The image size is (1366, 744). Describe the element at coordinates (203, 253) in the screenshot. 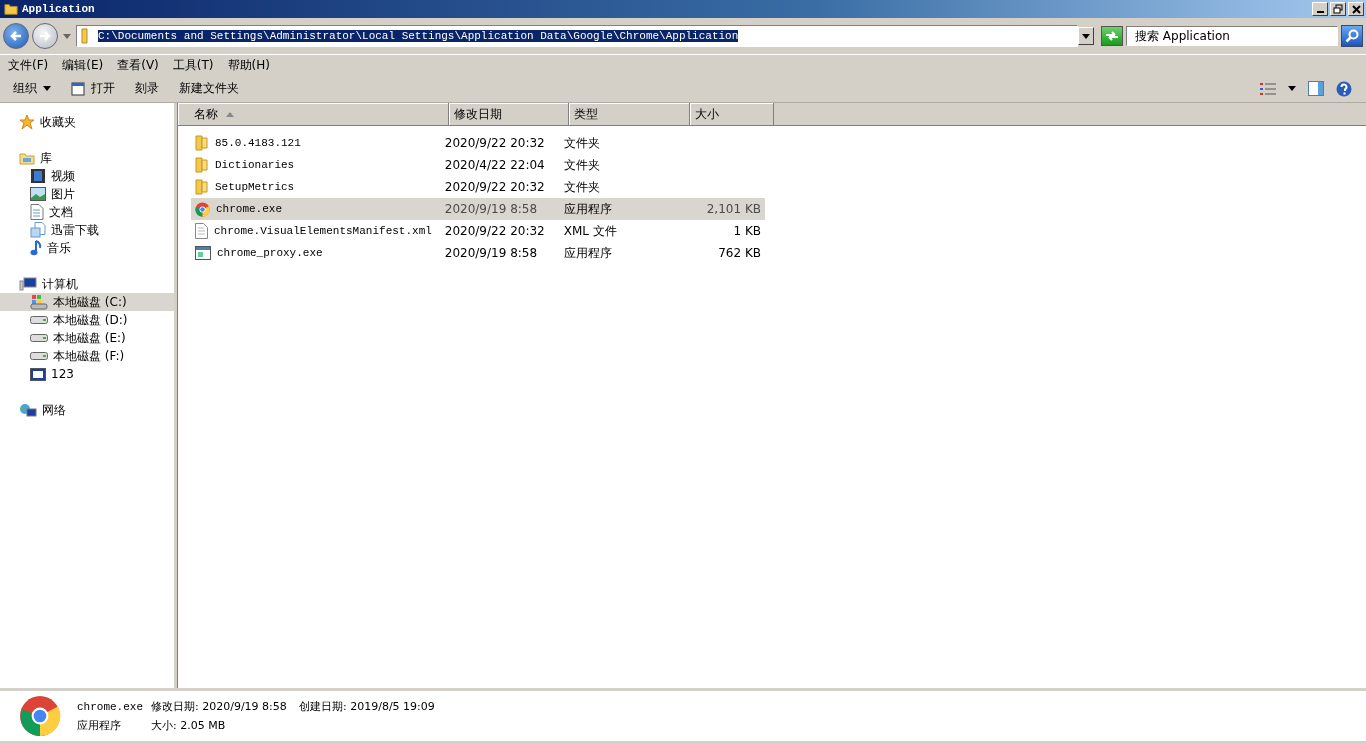

I see `program-window-icon` at that location.